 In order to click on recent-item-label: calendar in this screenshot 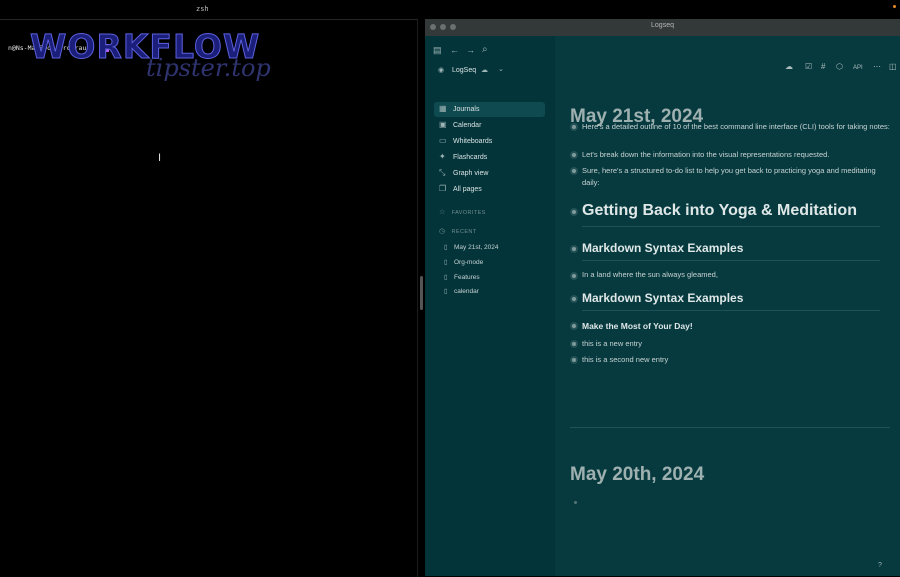, I will do `click(466, 291)`.